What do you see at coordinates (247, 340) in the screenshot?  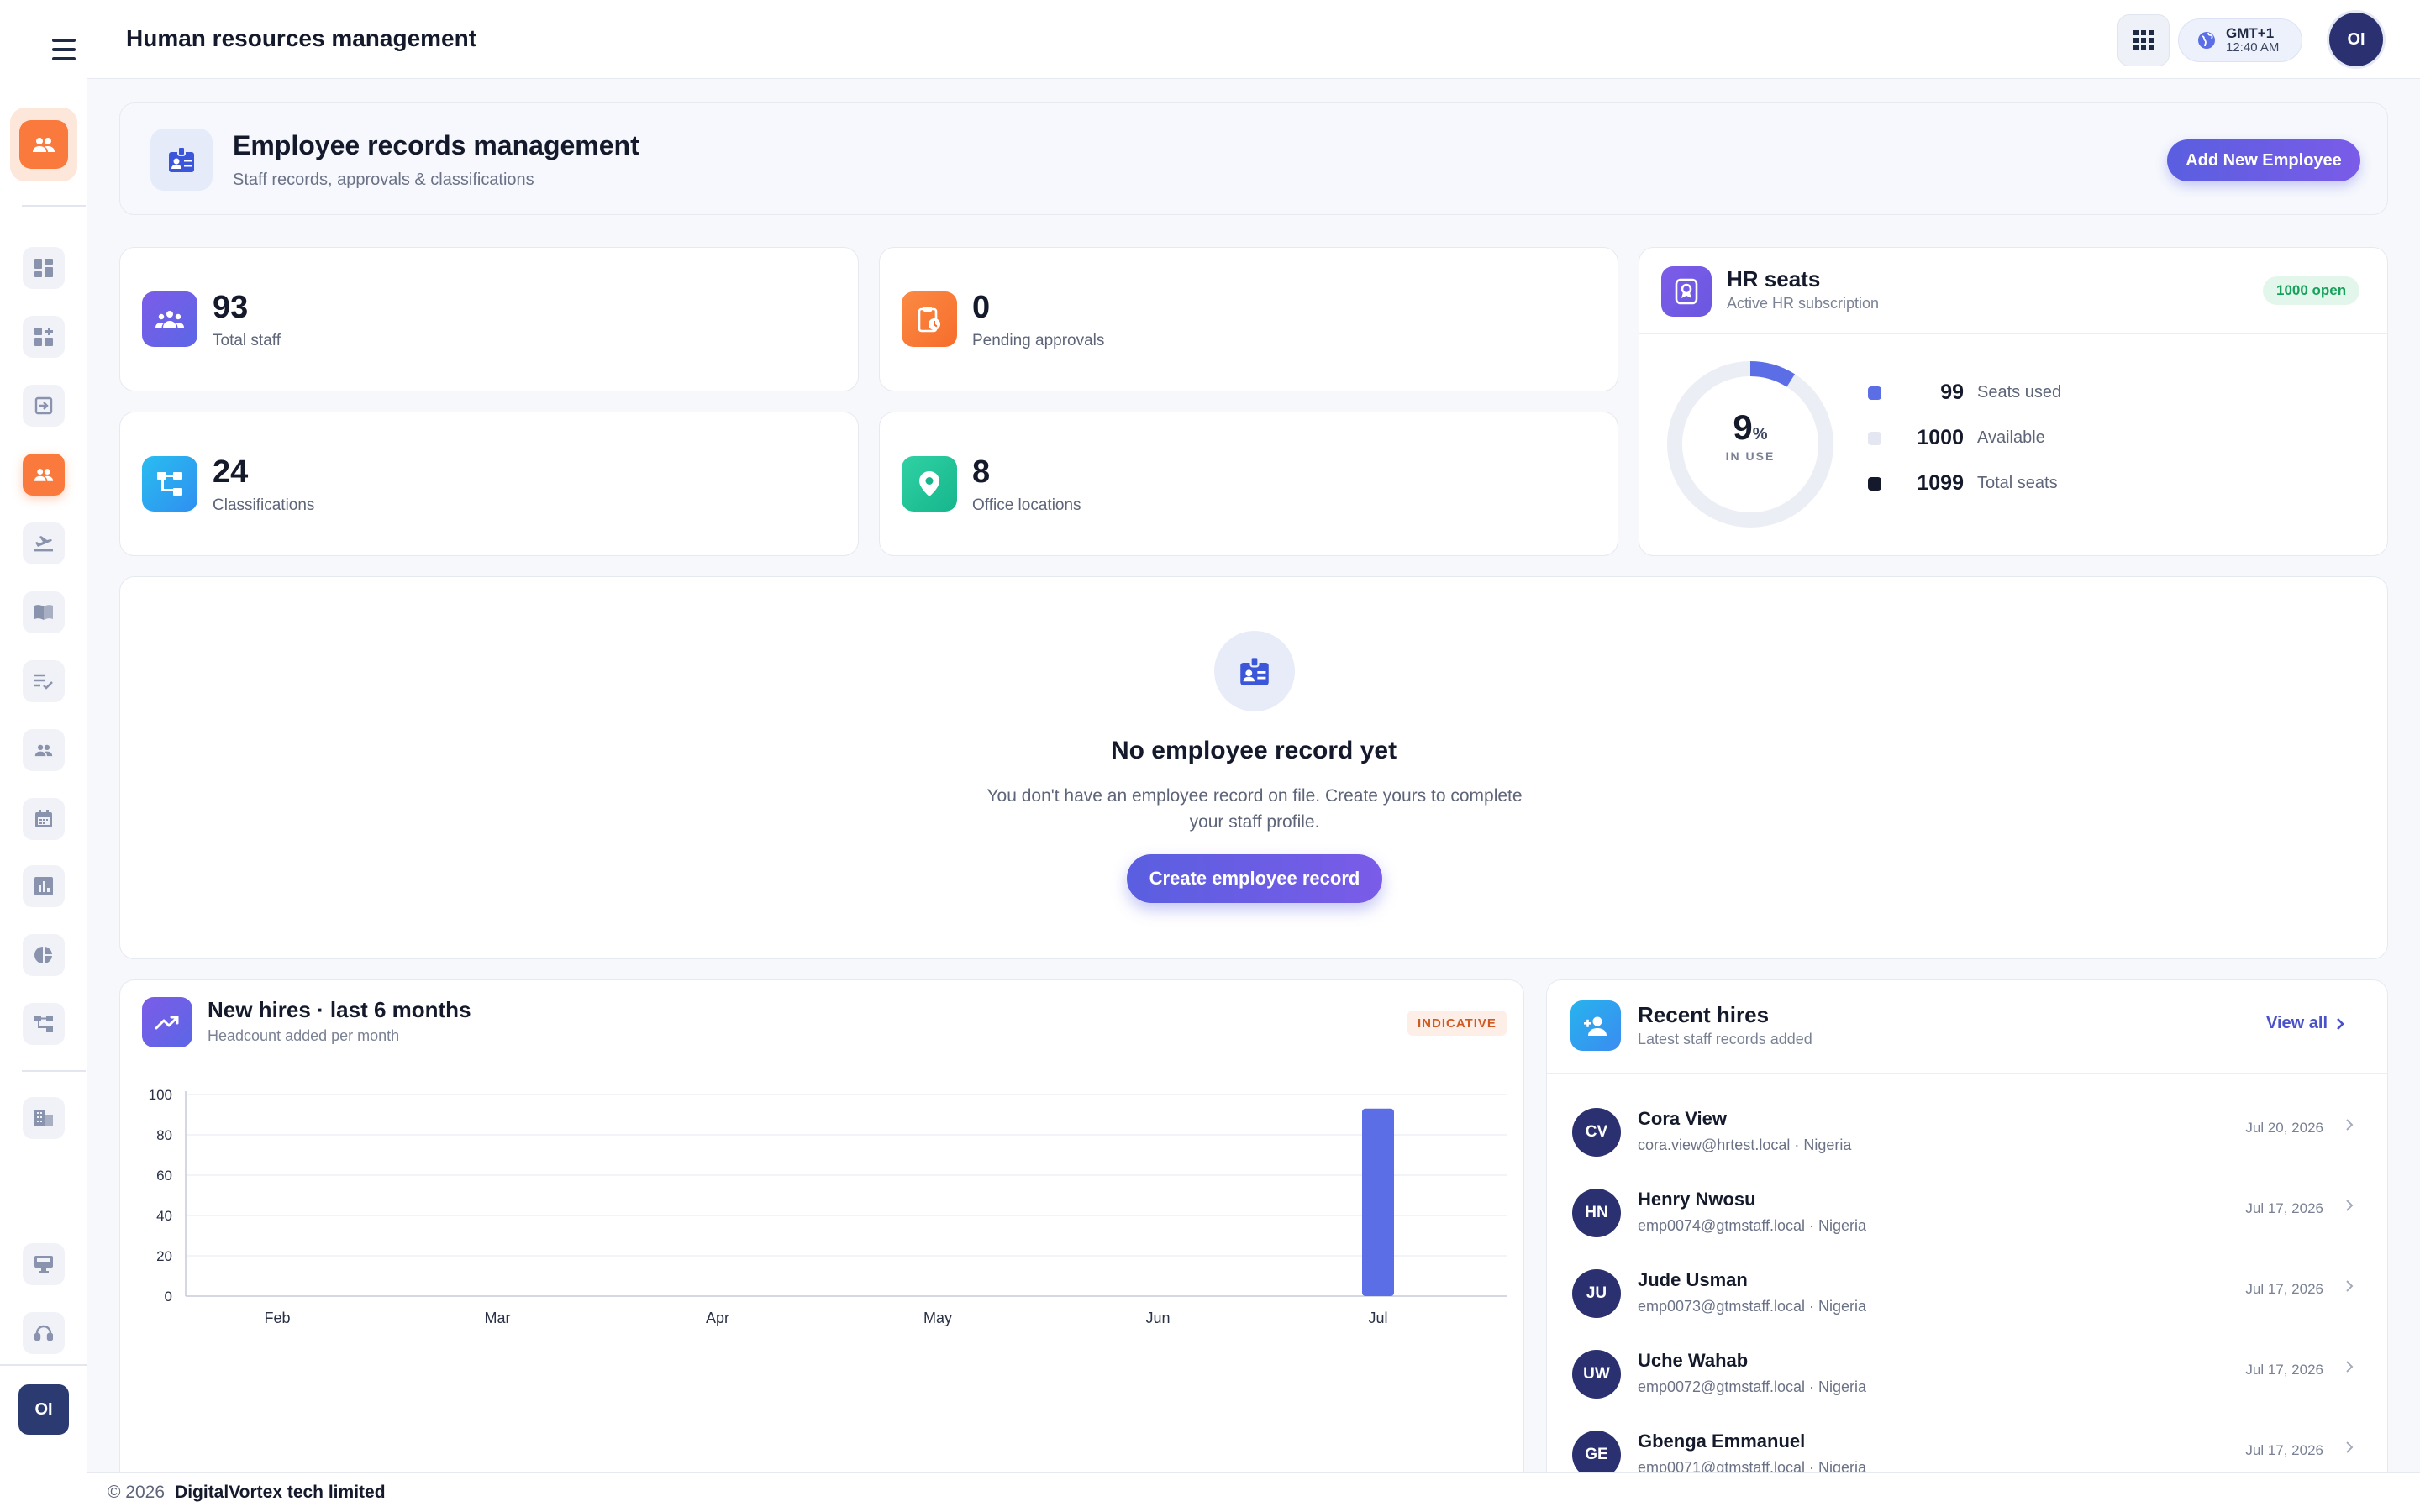 I see `total-staff-label: Total staff` at bounding box center [247, 340].